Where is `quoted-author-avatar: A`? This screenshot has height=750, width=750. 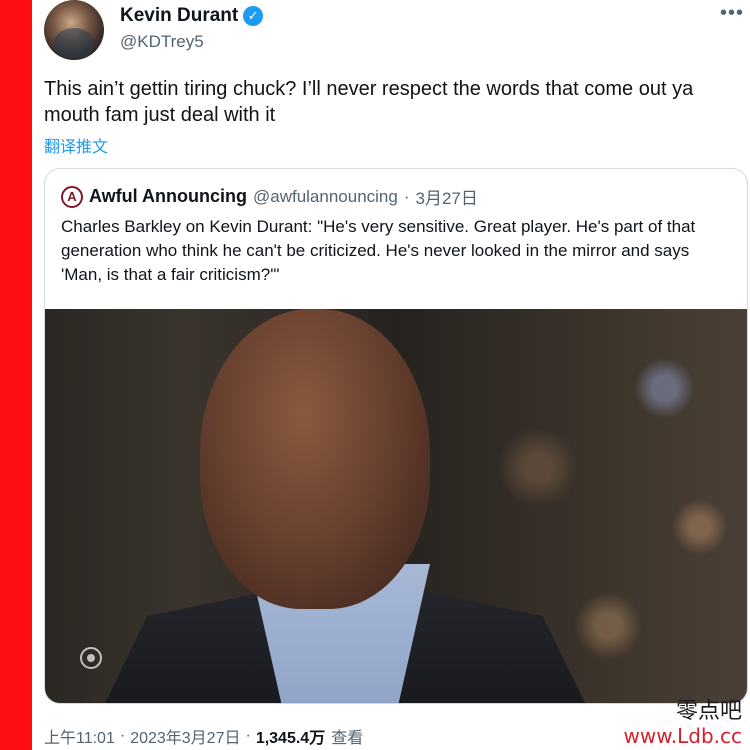
quoted-author-avatar: A is located at coordinates (72, 196).